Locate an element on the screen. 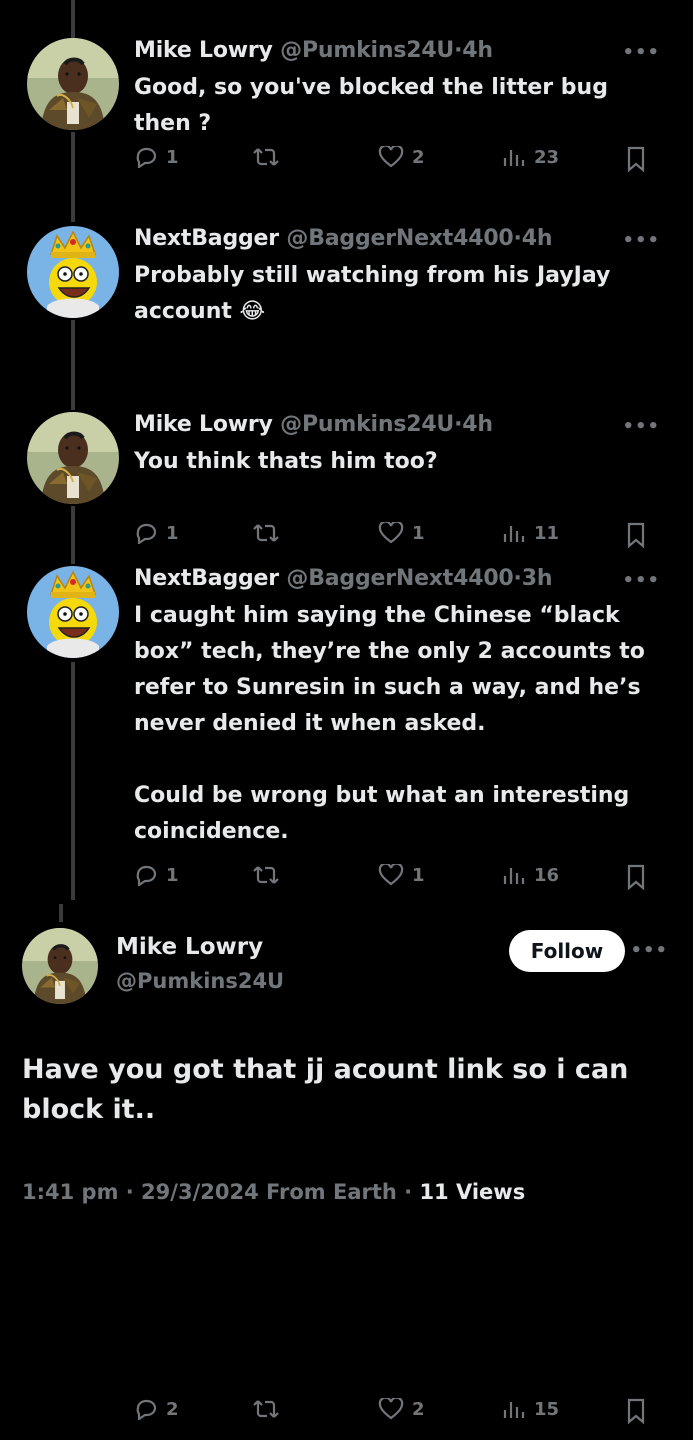 This screenshot has width=693, height=1440. action-bar: 1 2 23 is located at coordinates (394, 165).